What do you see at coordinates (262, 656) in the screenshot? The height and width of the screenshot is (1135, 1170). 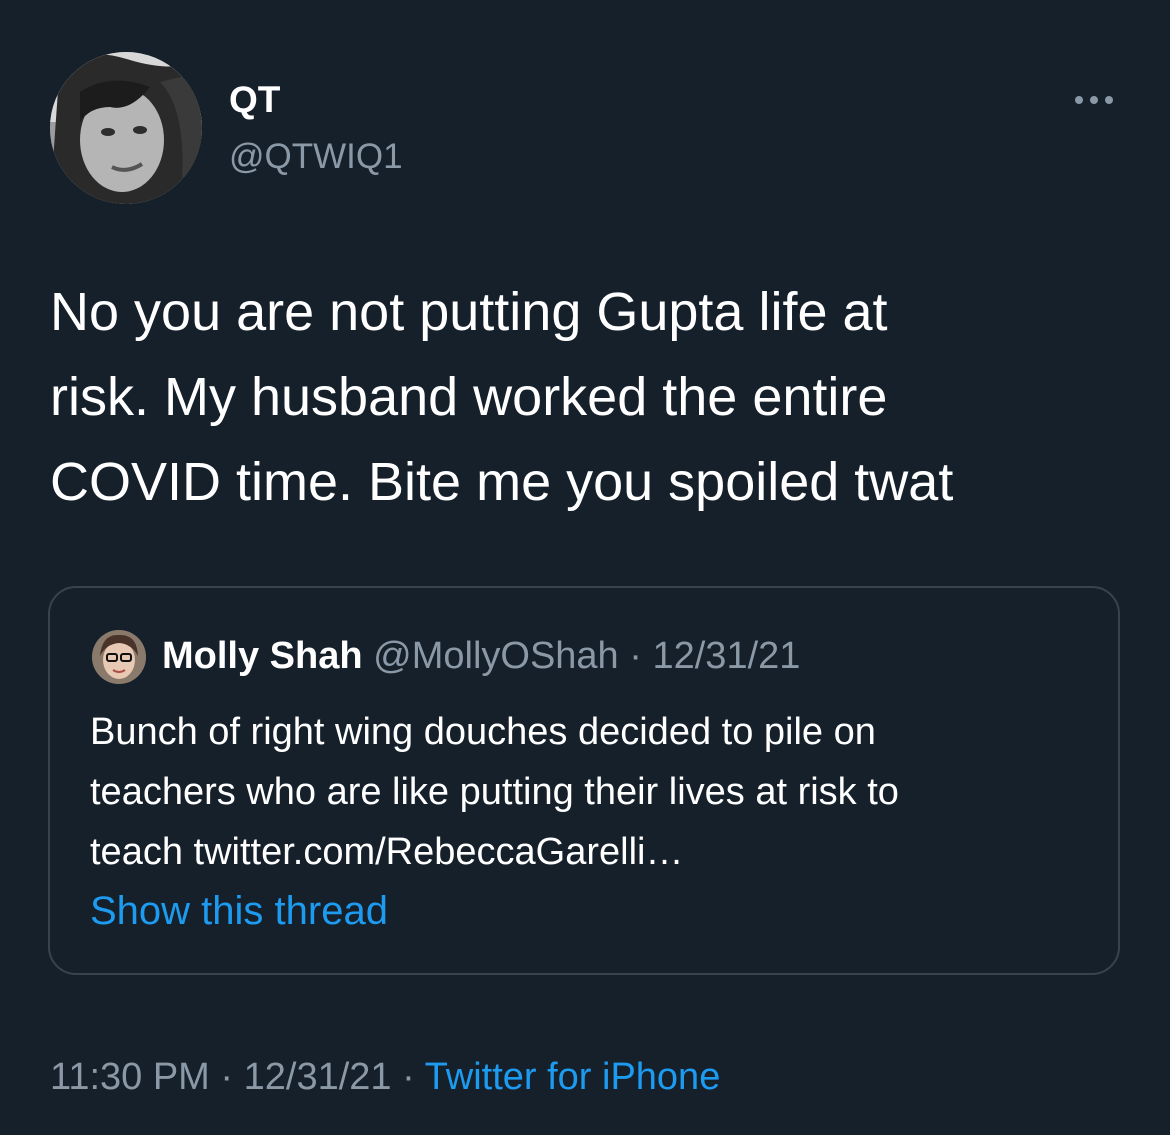 I see `quoted-author-name: Molly Shah` at bounding box center [262, 656].